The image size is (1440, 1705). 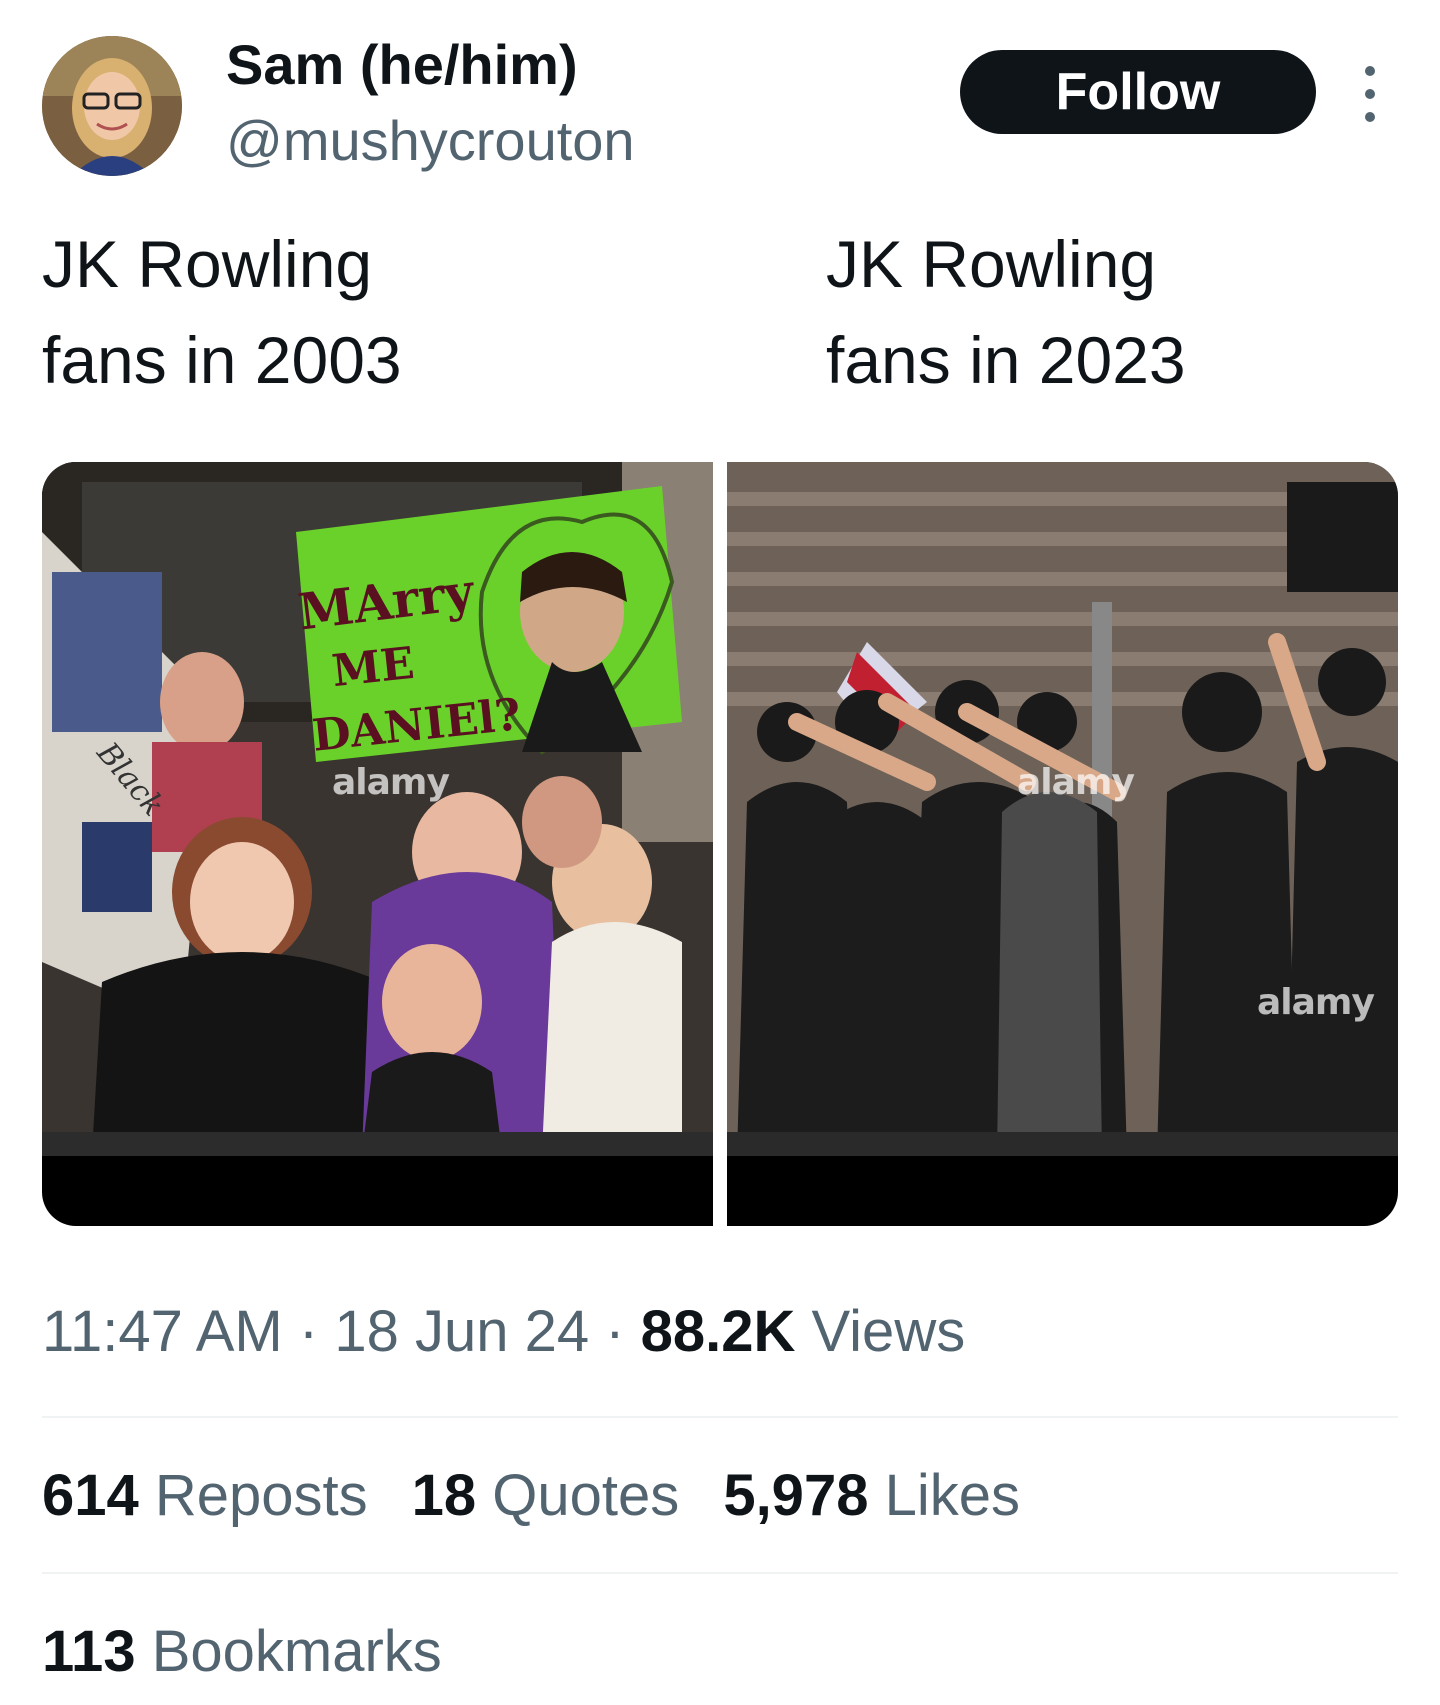 What do you see at coordinates (162, 1331) in the screenshot?
I see `tweet-time: 11:47 AM` at bounding box center [162, 1331].